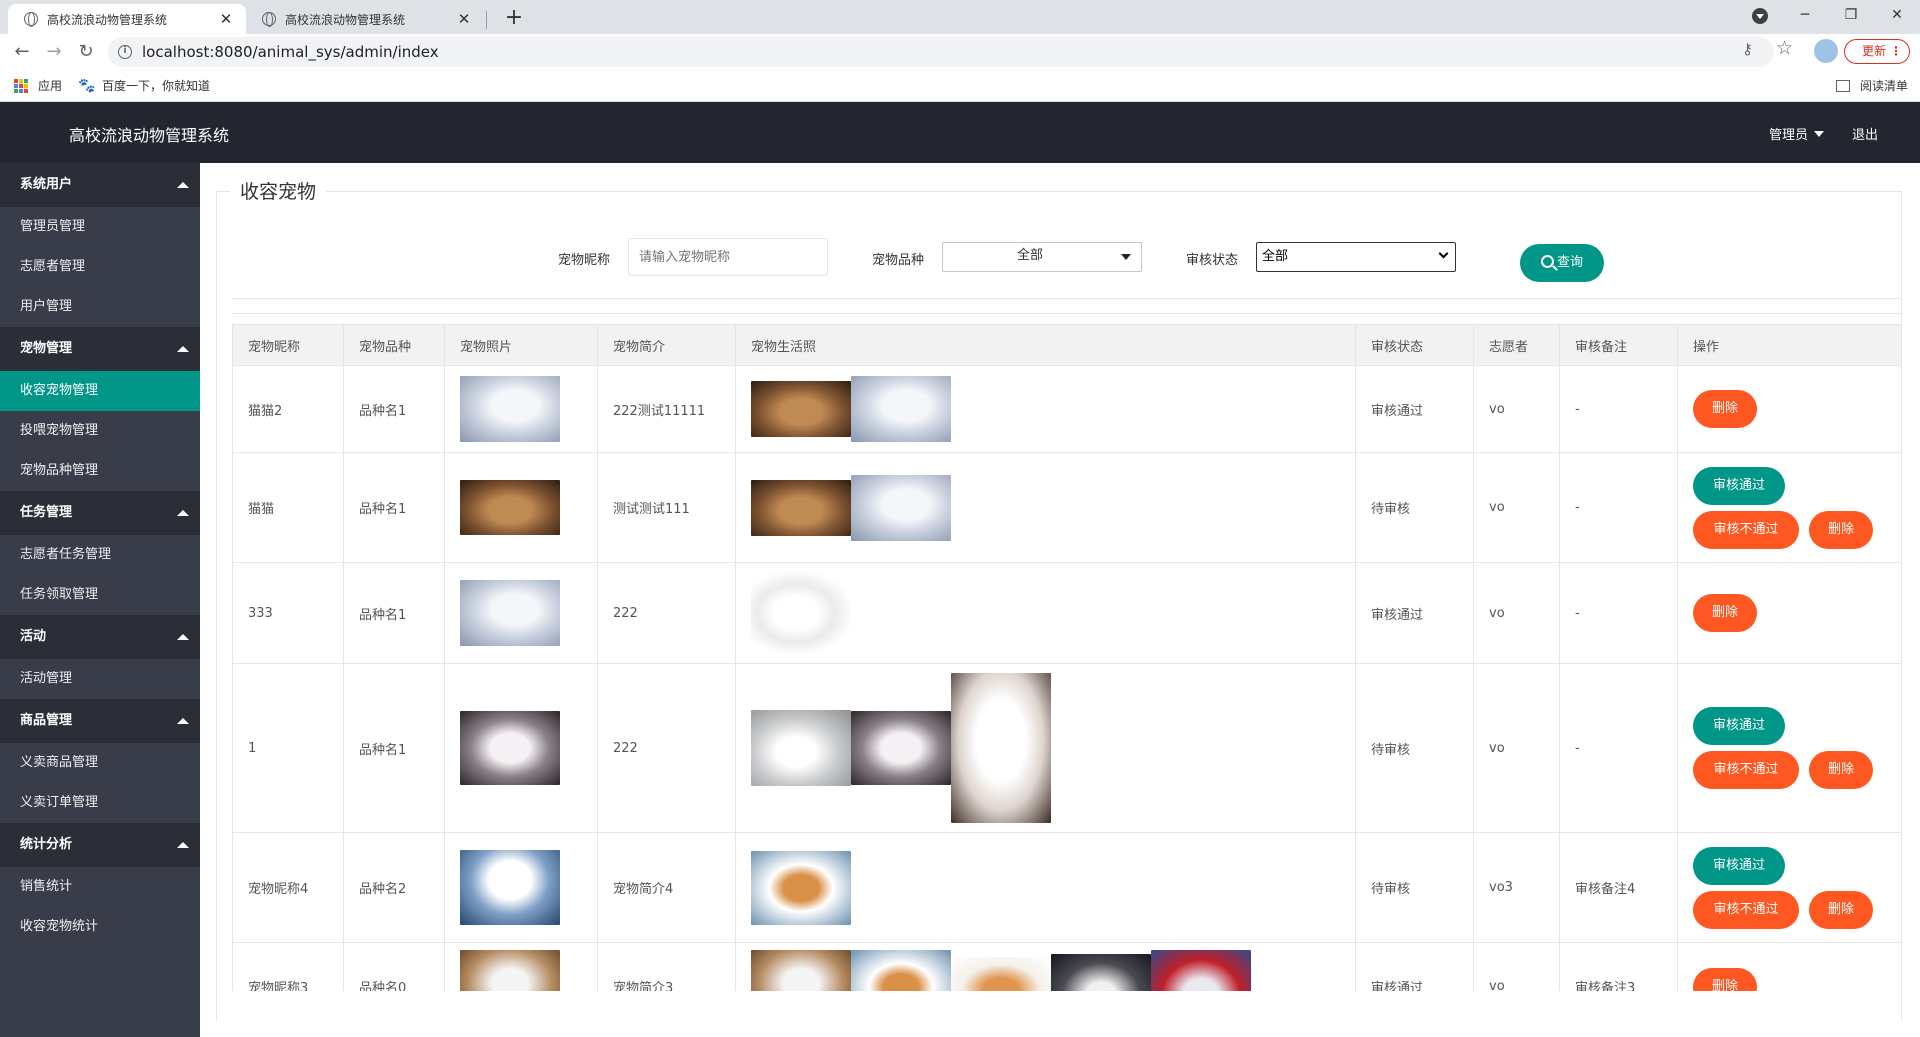  Describe the element at coordinates (54, 52) in the screenshot. I see `forward-arrow-icon: →` at that location.